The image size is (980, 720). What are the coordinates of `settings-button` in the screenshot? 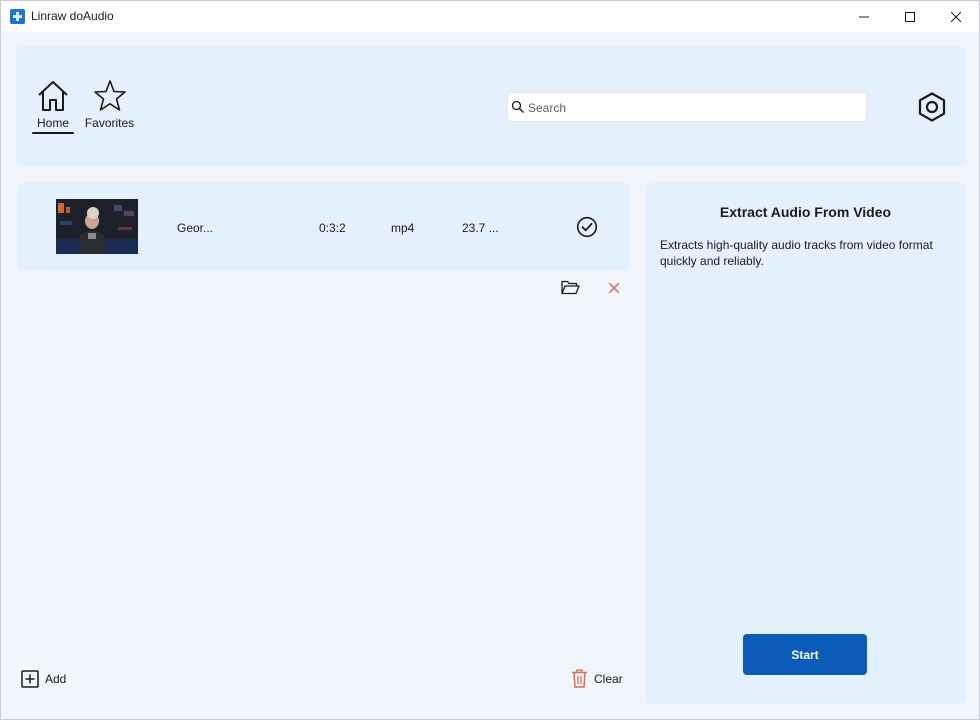 It's located at (932, 109).